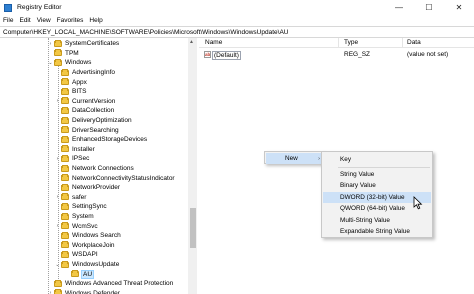  Describe the element at coordinates (192, 166) in the screenshot. I see `tree-scrollbar: ▲` at that location.